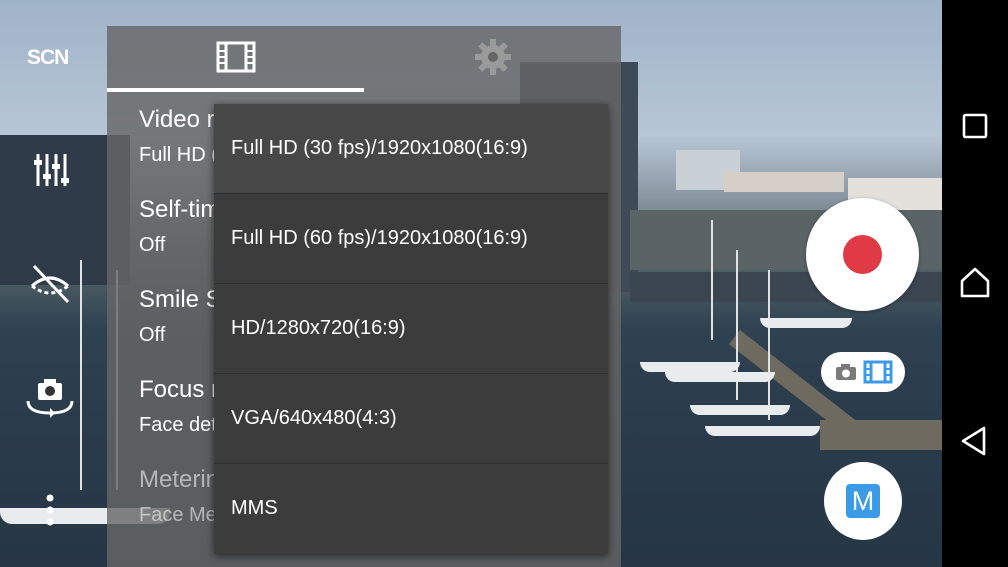 This screenshot has height=567, width=1008. Describe the element at coordinates (50, 170) in the screenshot. I see `manual-adjust-icon` at that location.